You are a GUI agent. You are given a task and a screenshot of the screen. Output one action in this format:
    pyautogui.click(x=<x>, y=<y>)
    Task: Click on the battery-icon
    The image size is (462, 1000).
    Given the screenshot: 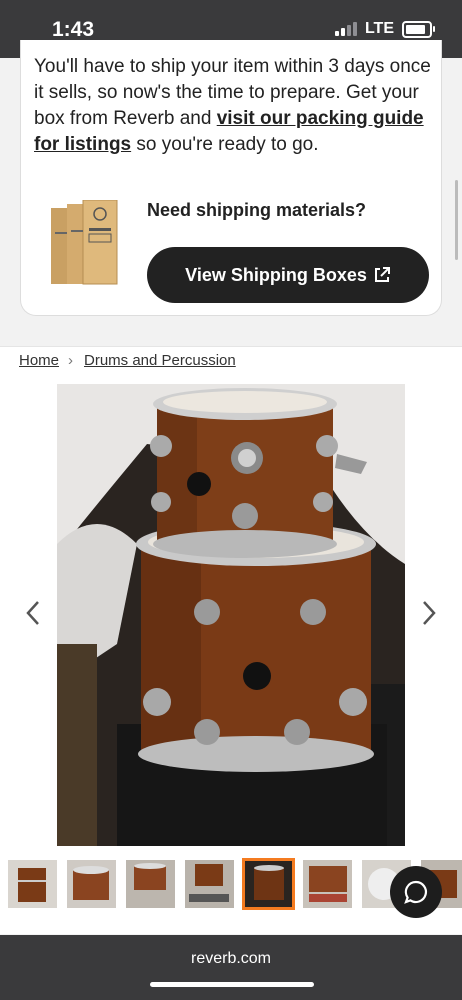 What is the action you would take?
    pyautogui.click(x=418, y=29)
    